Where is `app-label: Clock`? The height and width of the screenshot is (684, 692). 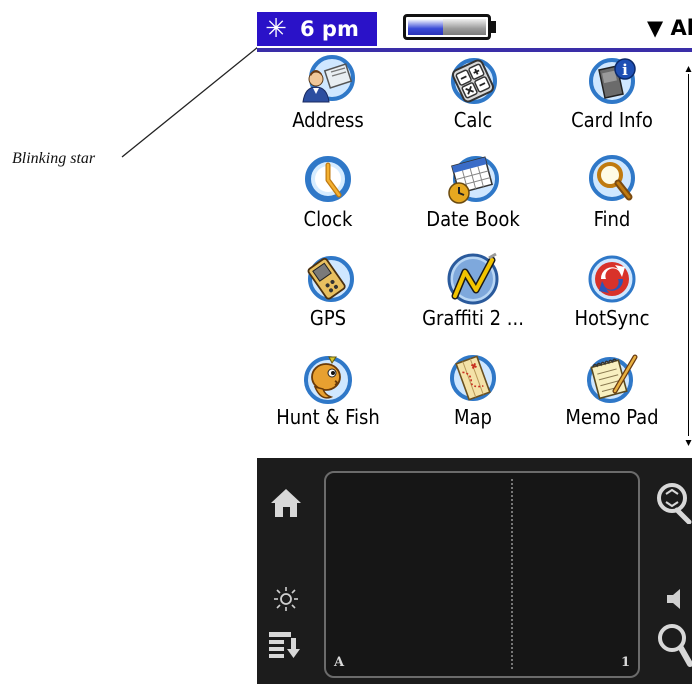
app-label: Clock is located at coordinates (328, 219).